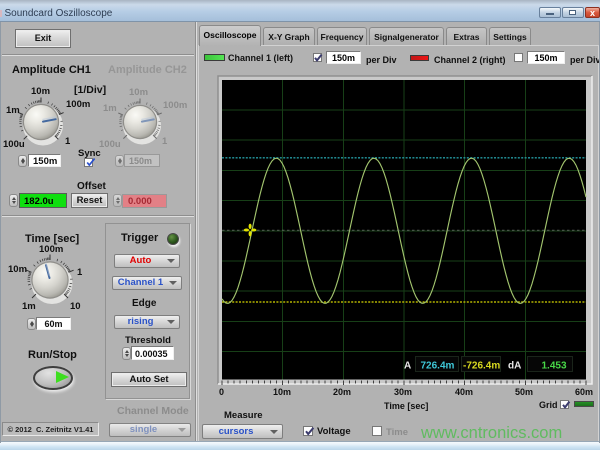  What do you see at coordinates (514, 366) in the screenshot?
I see `svg-text: dA` at bounding box center [514, 366].